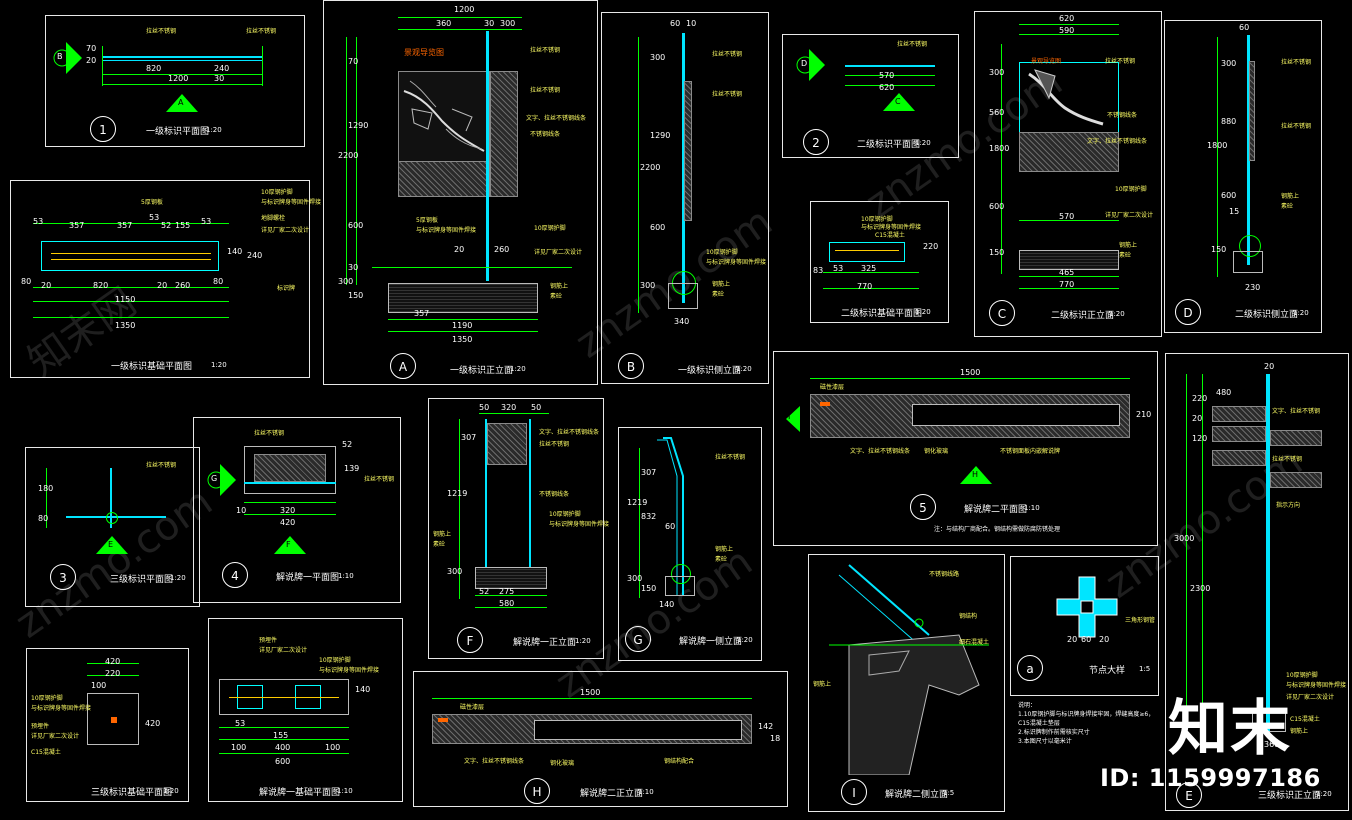  I want to click on drawing-title: 解说牌一基础平面图, so click(300, 793).